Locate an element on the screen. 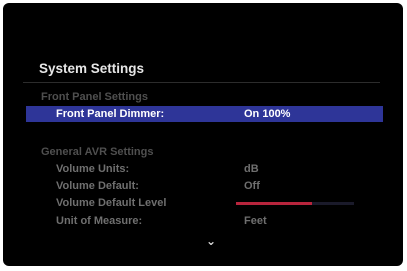 The width and height of the screenshot is (407, 271). setting-value: Off is located at coordinates (252, 186).